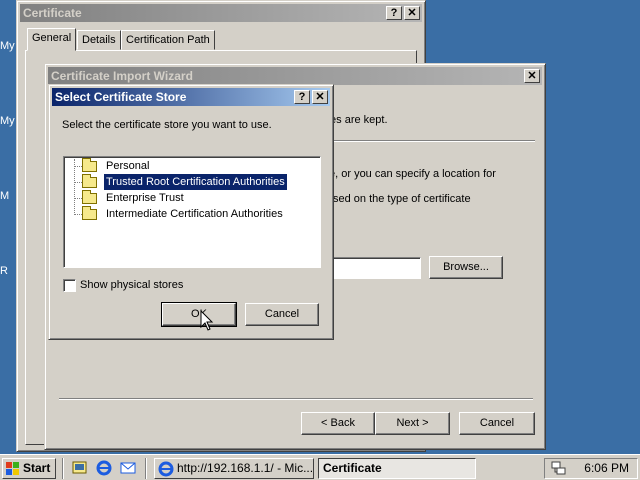  I want to click on dialog-title: Select Certificate Store, so click(121, 97).